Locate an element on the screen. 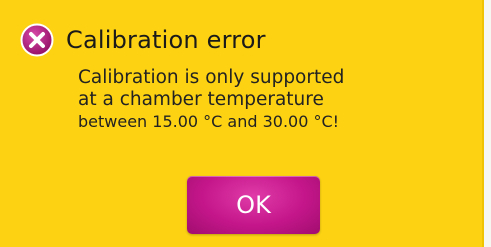 The image size is (491, 247). message-line-3: between 15.00 °C and 30.00 °C! is located at coordinates (209, 121).